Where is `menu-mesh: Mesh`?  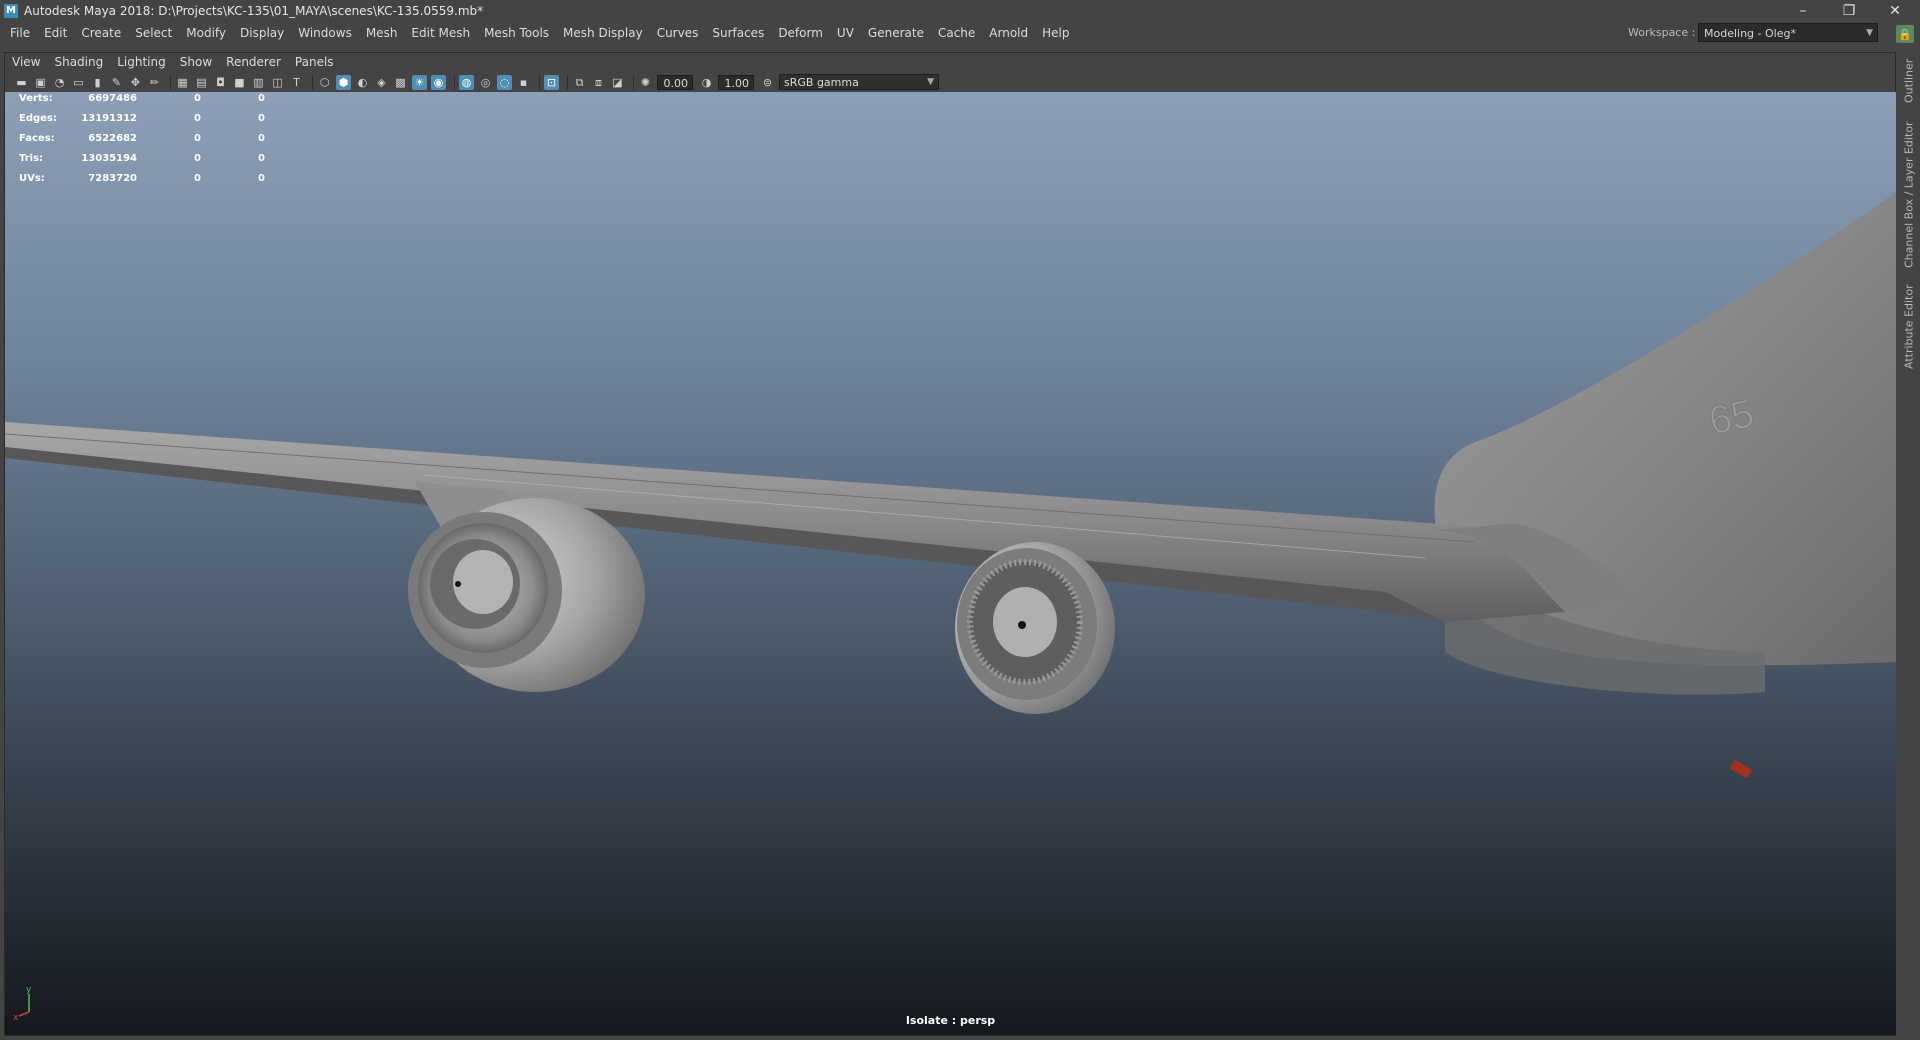
menu-mesh: Mesh is located at coordinates (382, 33).